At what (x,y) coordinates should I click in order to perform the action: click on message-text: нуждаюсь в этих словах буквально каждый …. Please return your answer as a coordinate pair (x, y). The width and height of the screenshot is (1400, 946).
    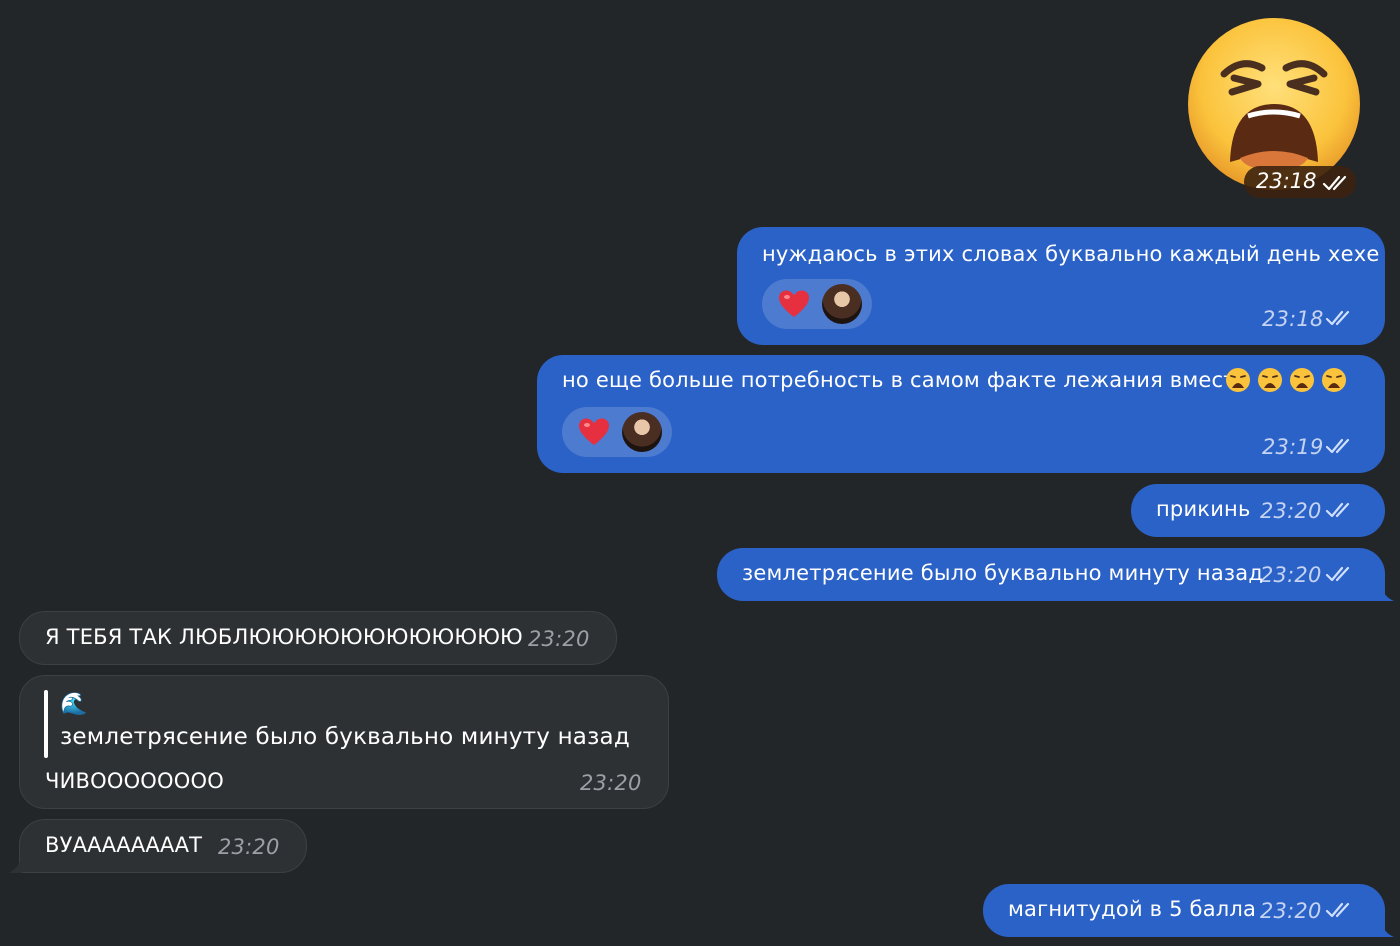
    Looking at the image, I should click on (1071, 254).